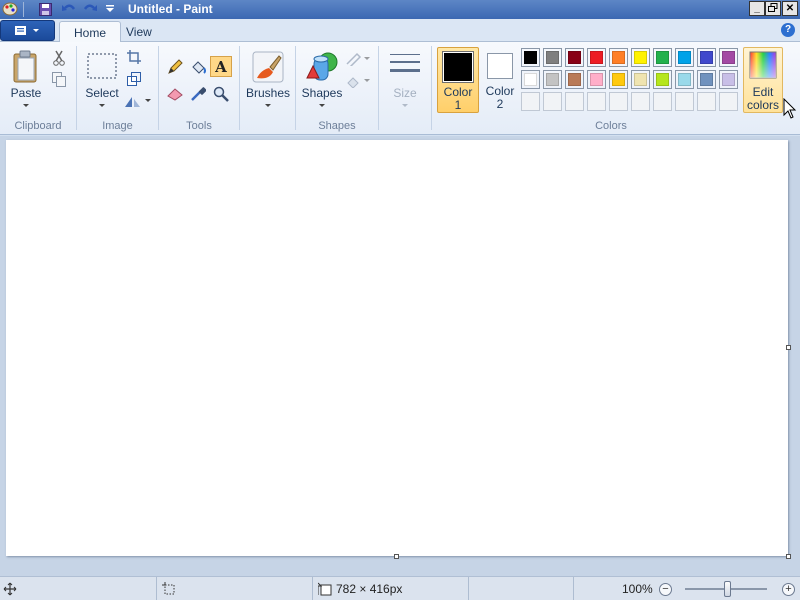  Describe the element at coordinates (199, 126) in the screenshot. I see `tools-group-label: Tools` at that location.